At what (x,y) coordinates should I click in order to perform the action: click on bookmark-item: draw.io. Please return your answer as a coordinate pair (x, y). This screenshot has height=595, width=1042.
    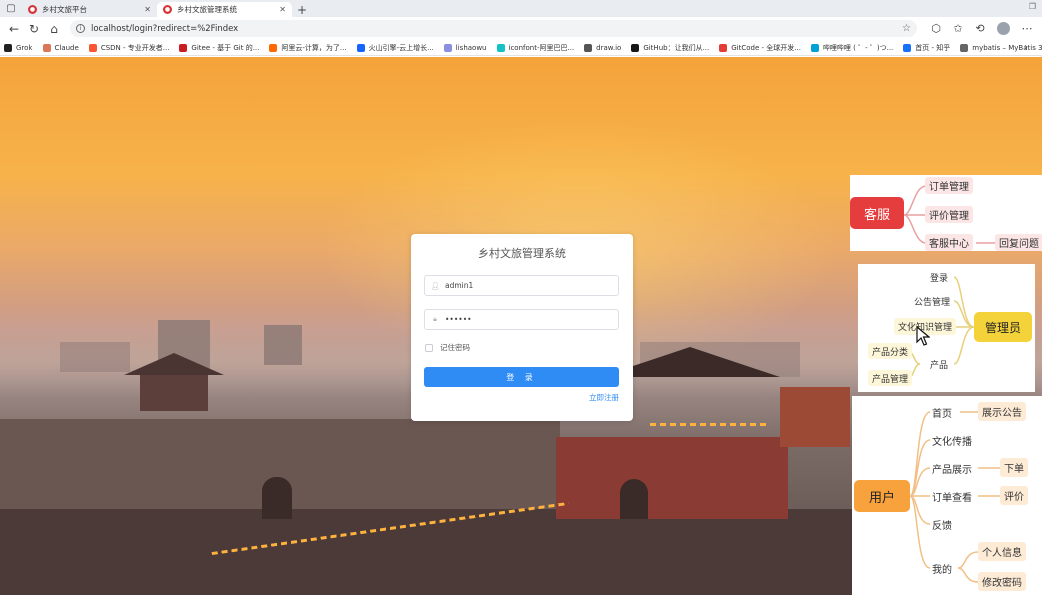
    Looking at the image, I should click on (603, 47).